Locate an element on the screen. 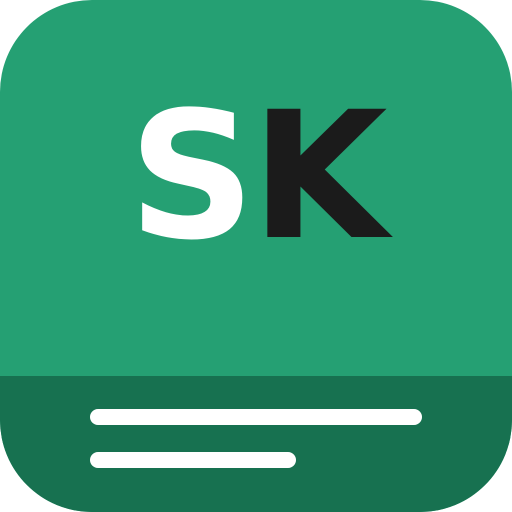 The image size is (512, 512). monogram-letter-k: K is located at coordinates (319, 176).